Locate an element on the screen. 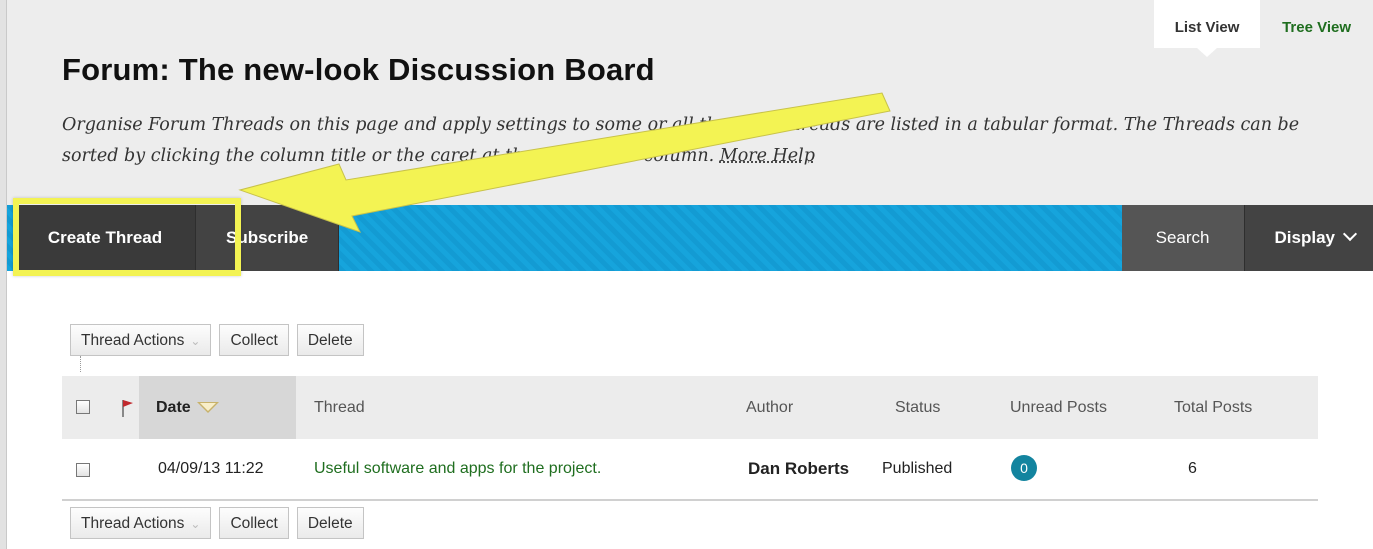 This screenshot has height=549, width=1373. flag-icon is located at coordinates (127, 408).